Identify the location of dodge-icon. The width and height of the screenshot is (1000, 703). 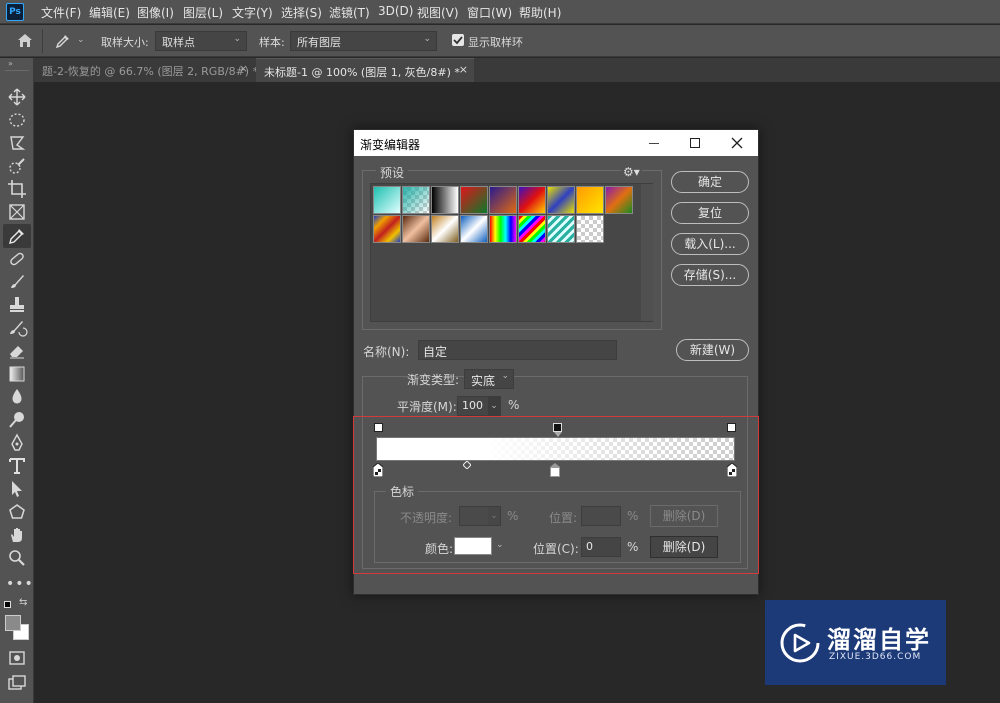
(17, 420).